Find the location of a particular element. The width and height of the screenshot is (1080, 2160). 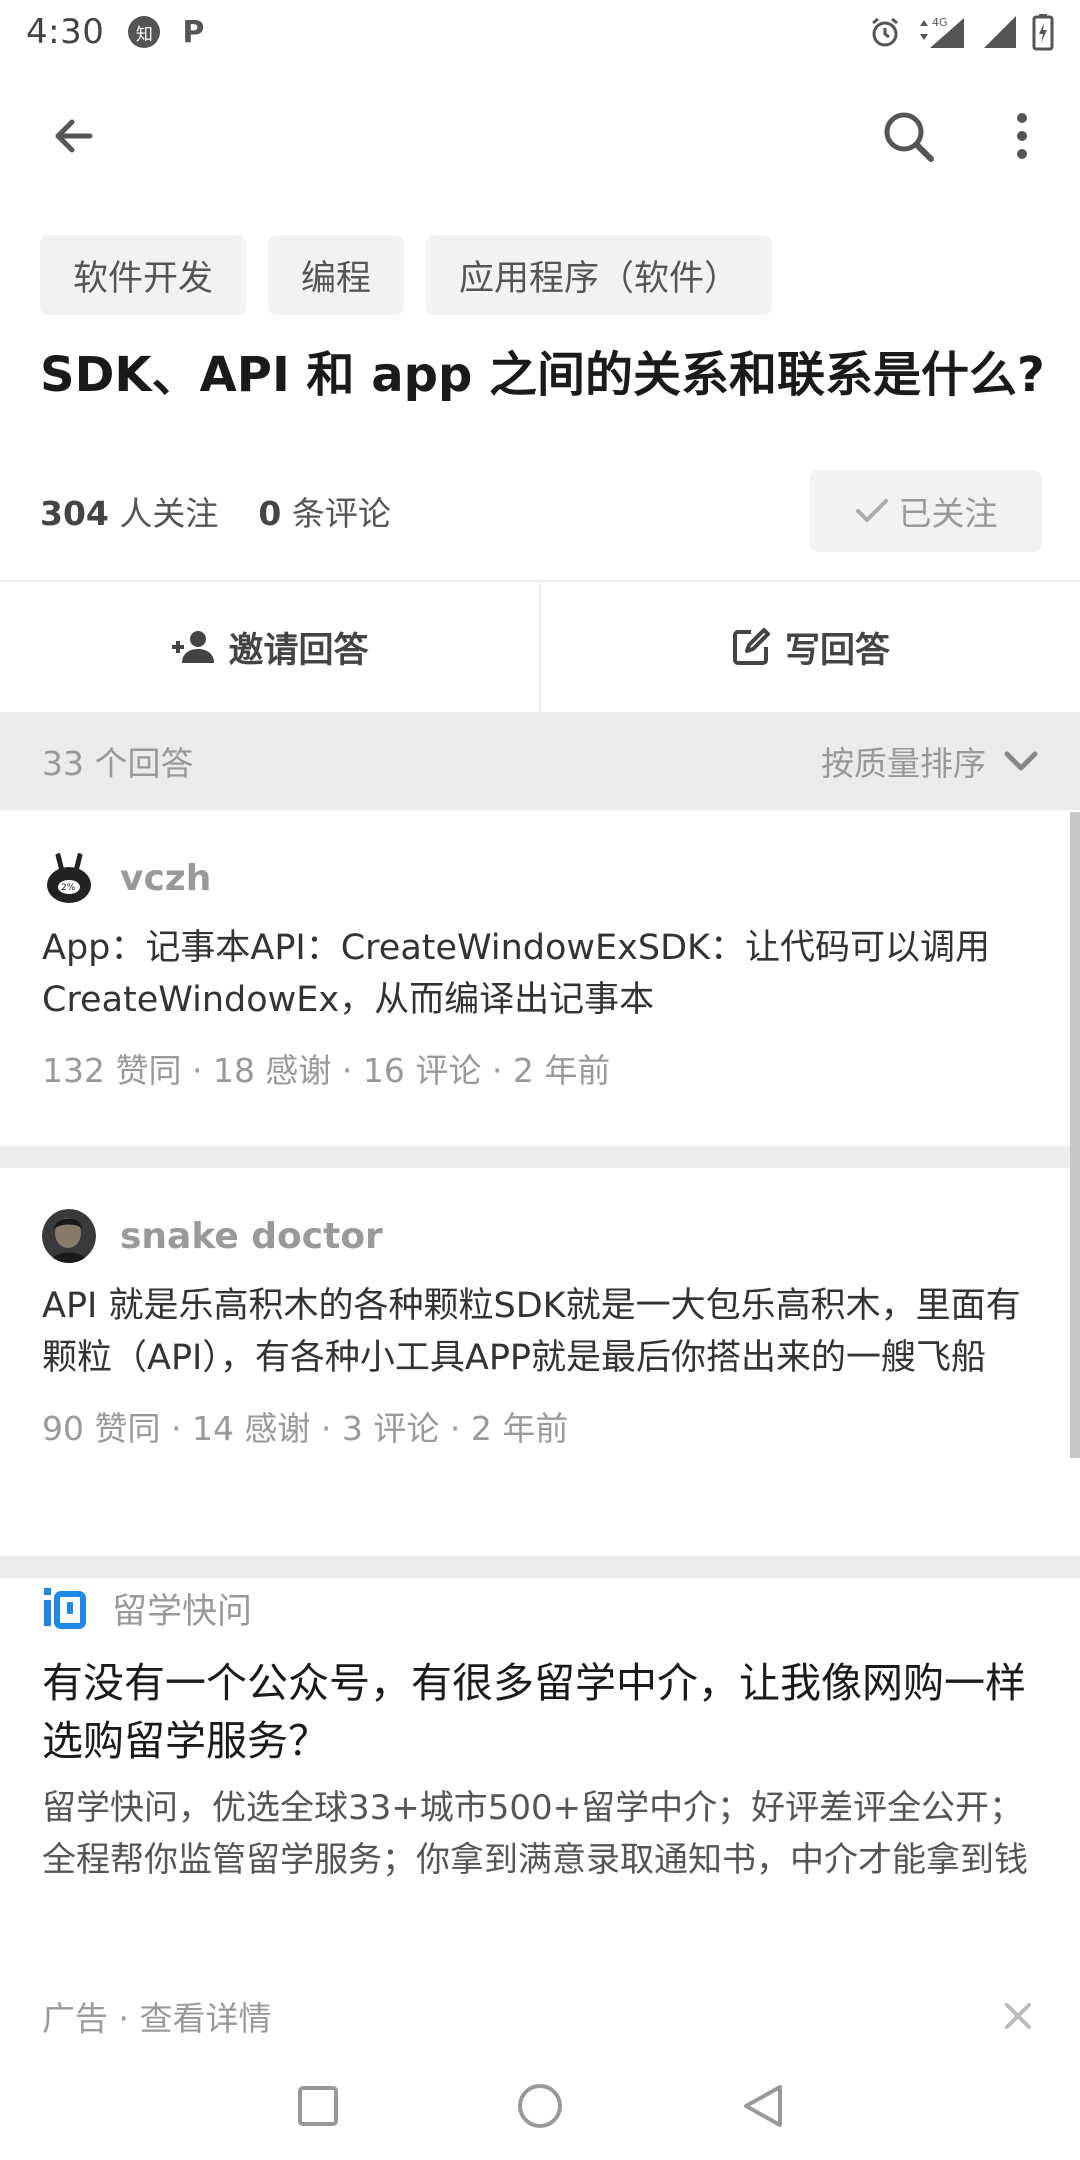

chevron-down-icon is located at coordinates (1021, 761).